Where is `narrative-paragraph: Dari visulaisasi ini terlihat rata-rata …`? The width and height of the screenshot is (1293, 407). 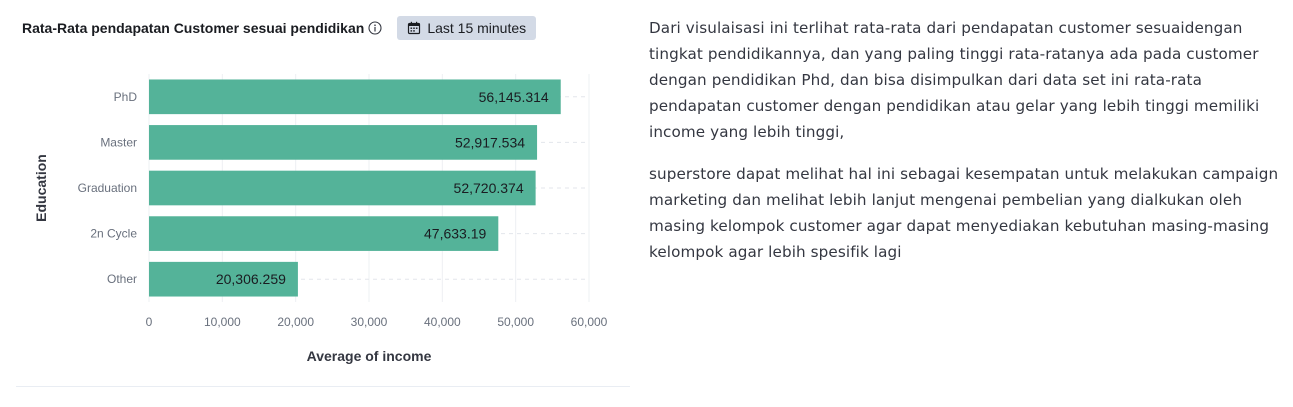
narrative-paragraph: Dari visulaisasi ini terlihat rata-rata … is located at coordinates (954, 80).